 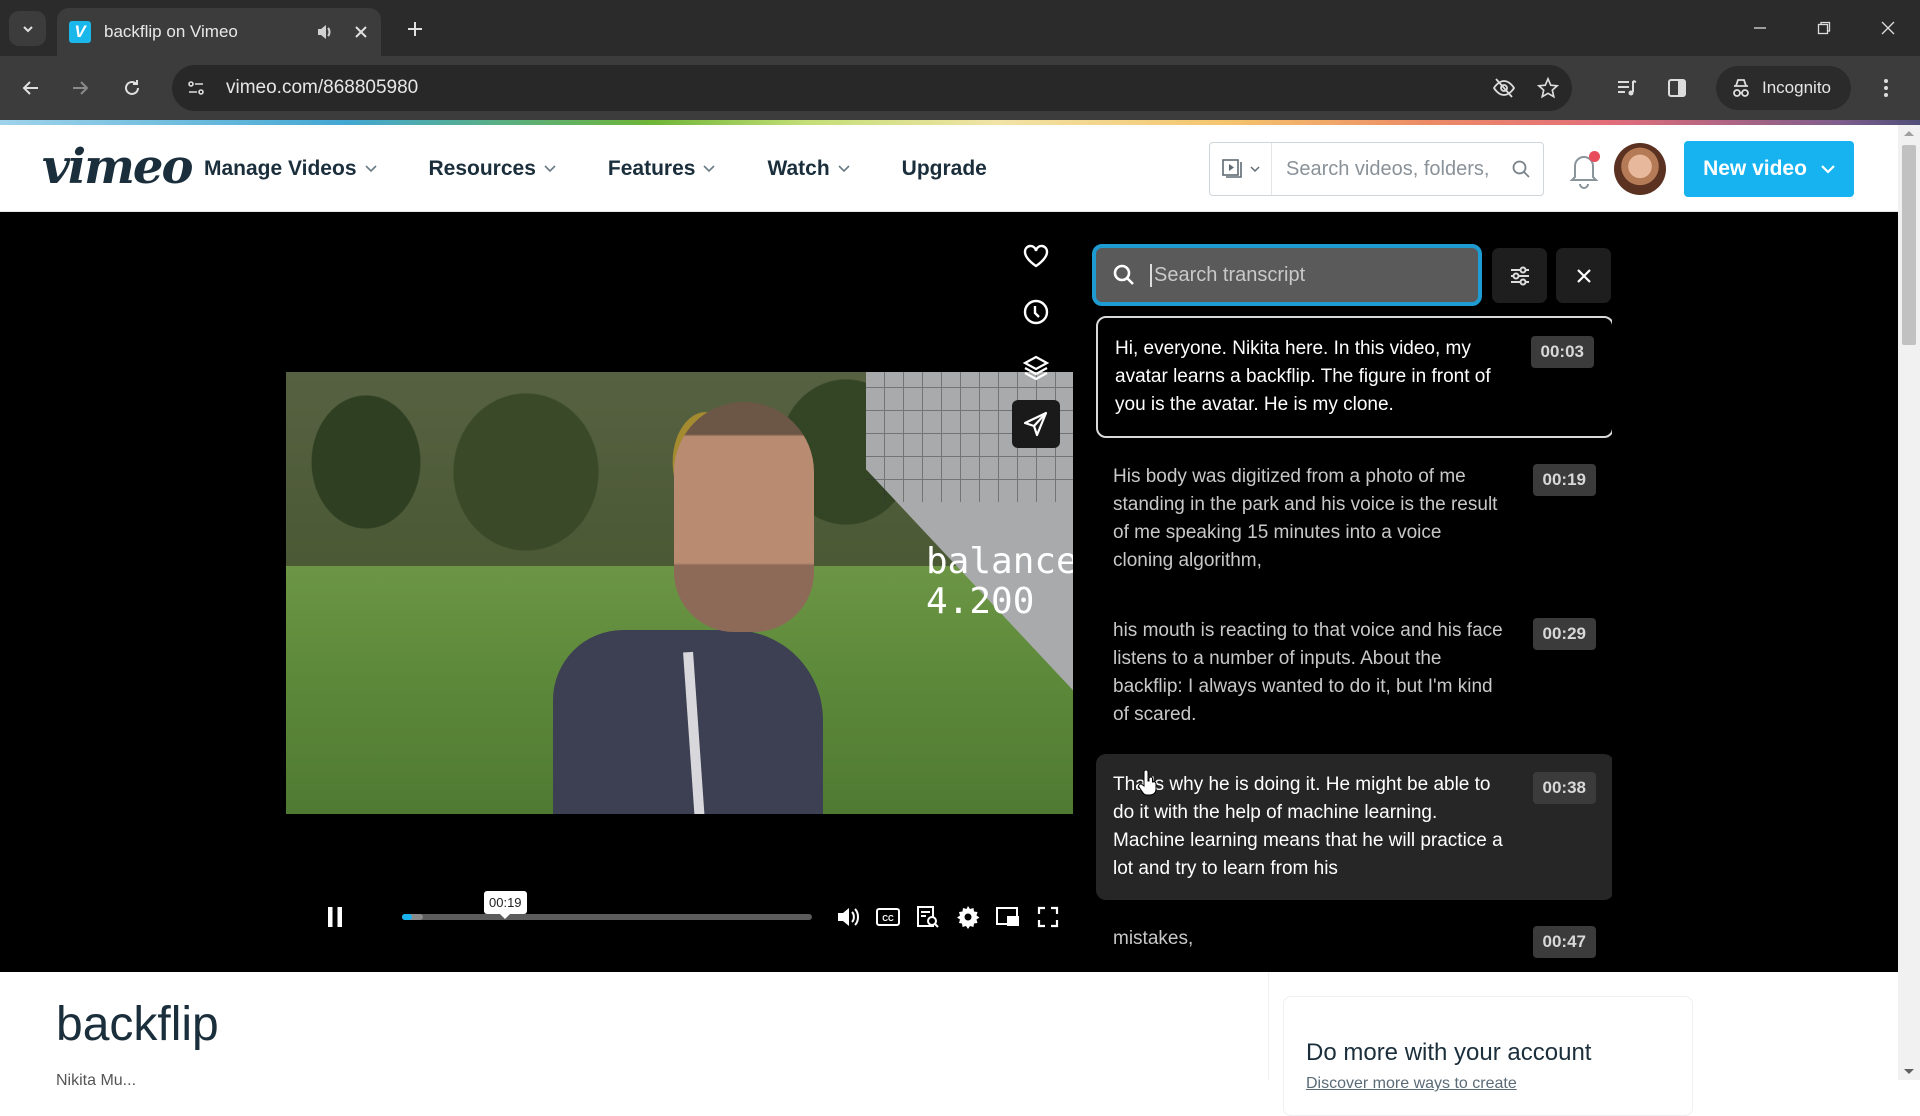 I want to click on scrollbar-thumb, so click(x=1909, y=245).